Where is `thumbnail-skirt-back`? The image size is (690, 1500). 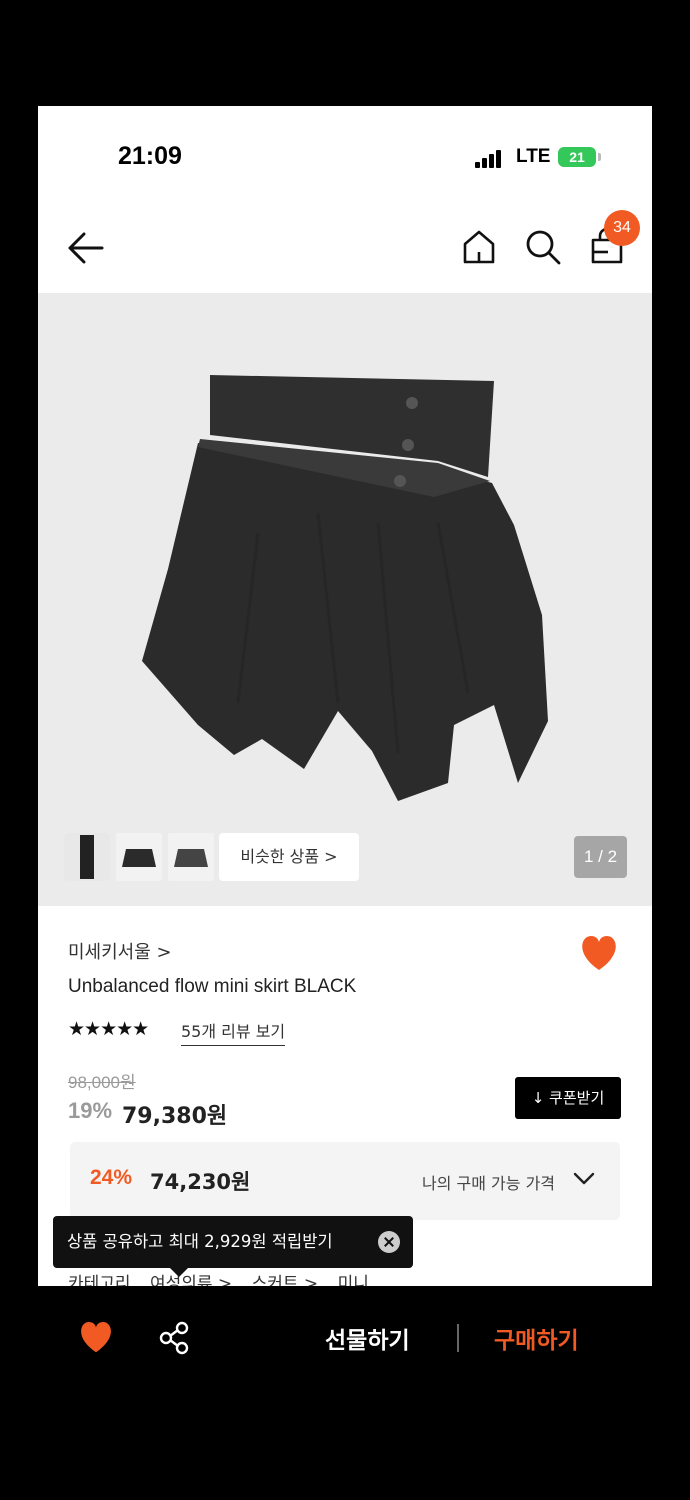
thumbnail-skirt-back is located at coordinates (191, 857).